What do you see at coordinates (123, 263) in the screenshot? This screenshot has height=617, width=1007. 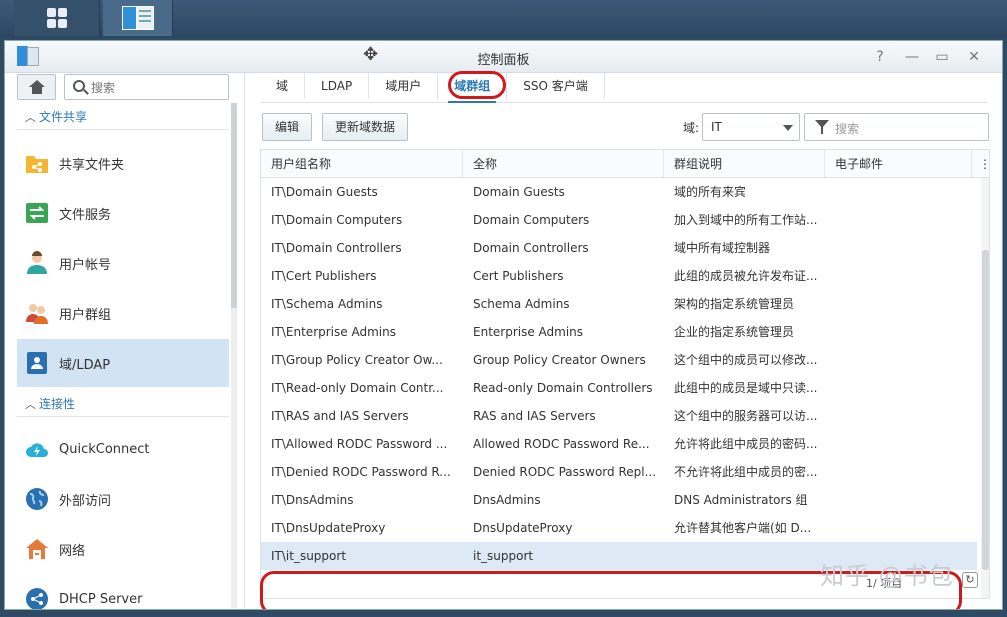 I see `sidebar-item-user-account: 用户帐号` at bounding box center [123, 263].